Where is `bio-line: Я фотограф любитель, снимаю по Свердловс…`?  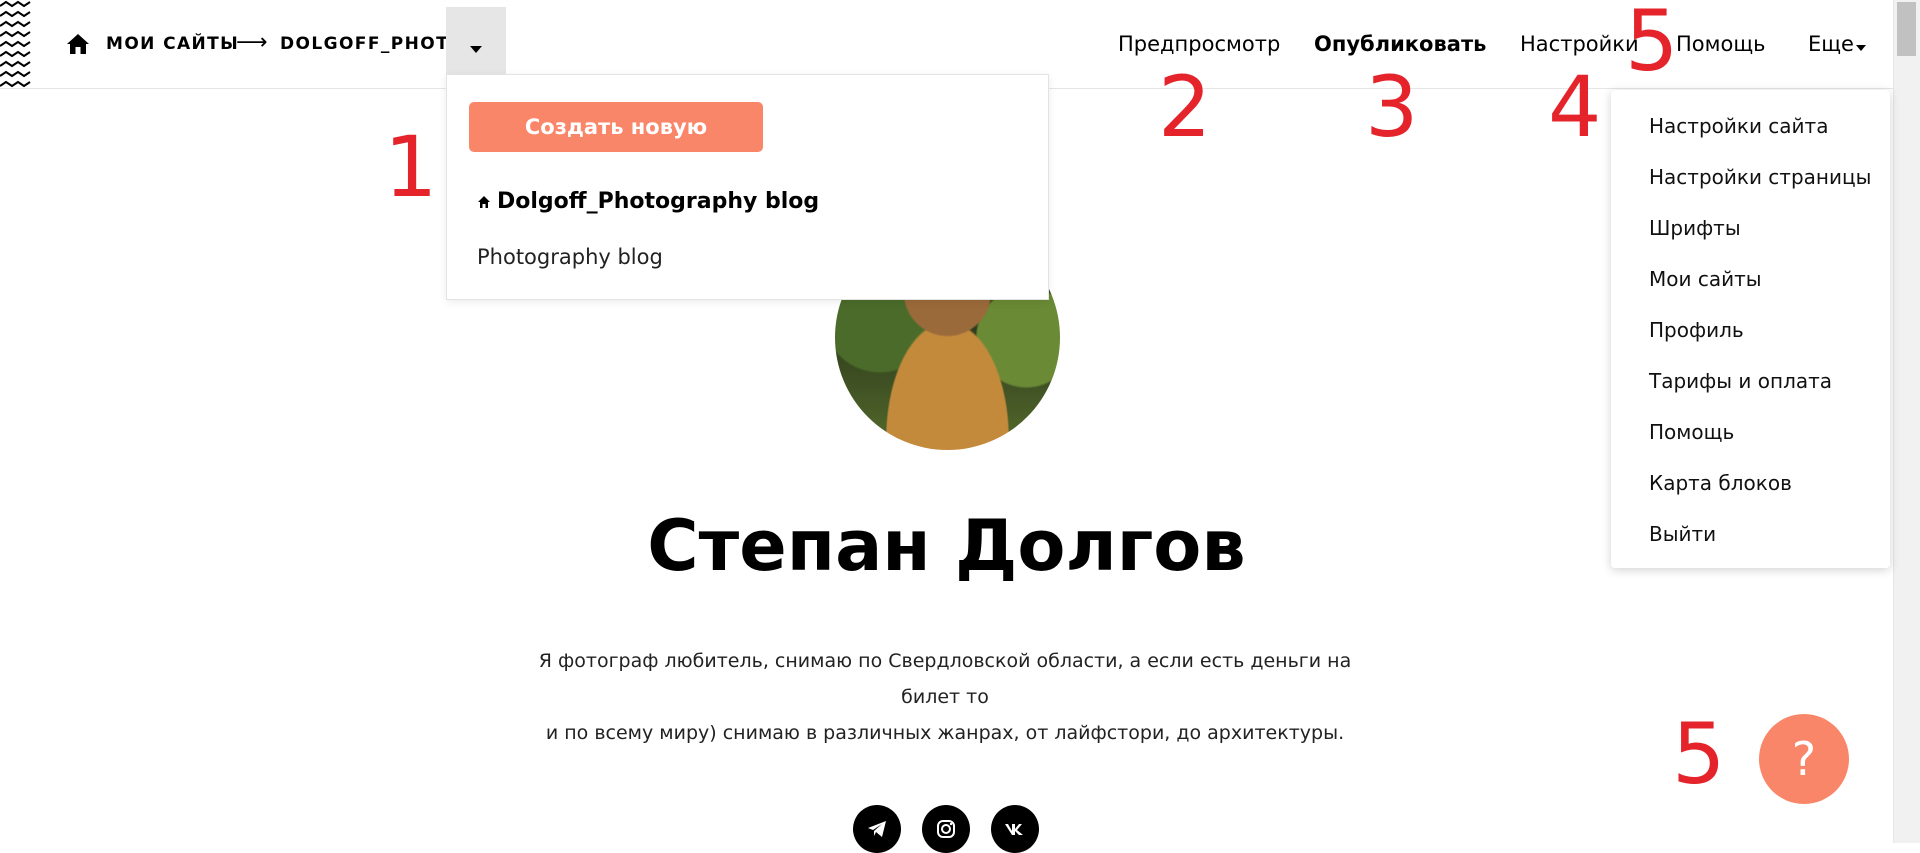 bio-line: Я фотограф любитель, снимаю по Свердловс… is located at coordinates (945, 679).